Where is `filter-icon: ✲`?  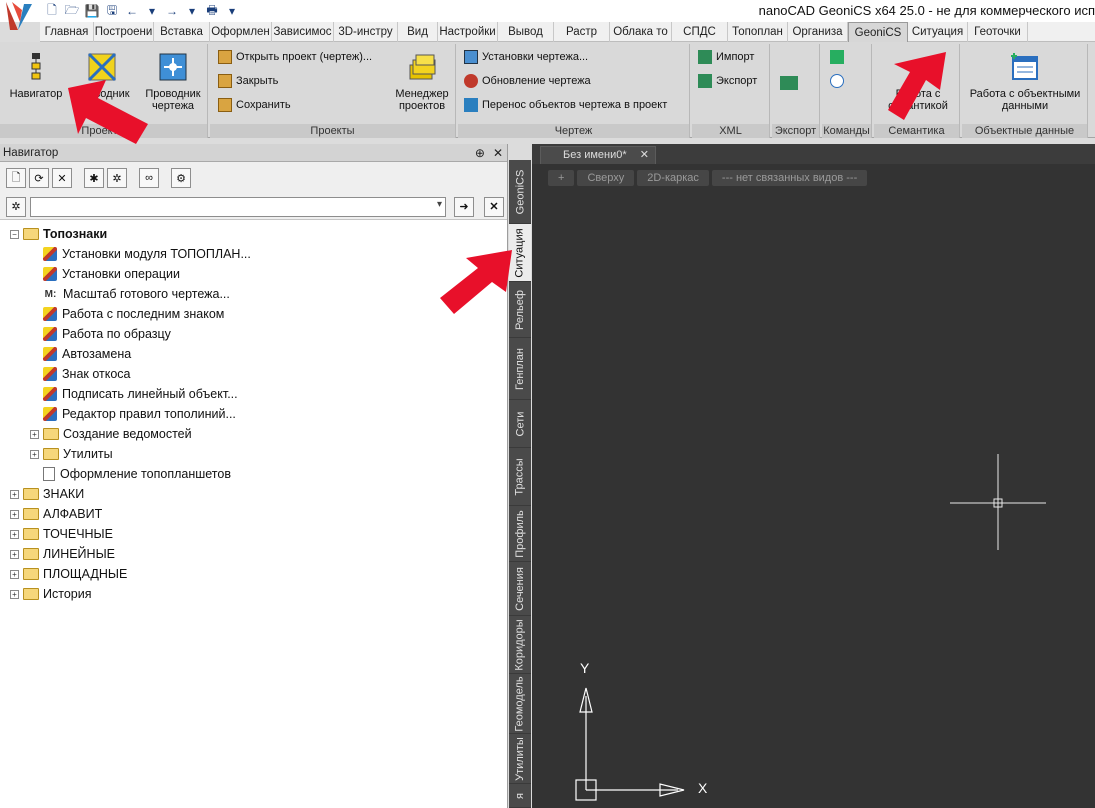
filter-icon: ✲ is located at coordinates (16, 206).